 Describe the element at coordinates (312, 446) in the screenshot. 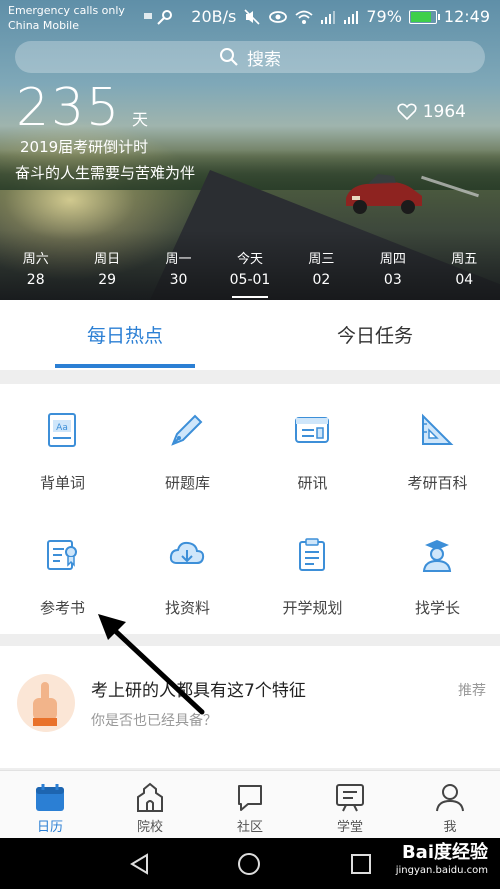

I see `grid-item-news: 研讯` at that location.